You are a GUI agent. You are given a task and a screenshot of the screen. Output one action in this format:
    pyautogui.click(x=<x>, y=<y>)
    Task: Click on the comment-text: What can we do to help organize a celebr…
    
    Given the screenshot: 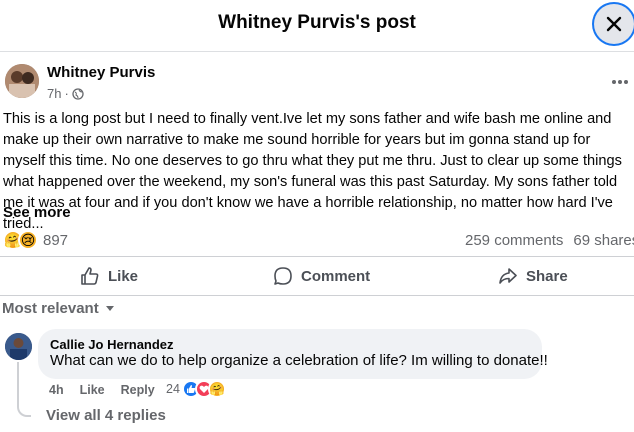 What is the action you would take?
    pyautogui.click(x=299, y=360)
    